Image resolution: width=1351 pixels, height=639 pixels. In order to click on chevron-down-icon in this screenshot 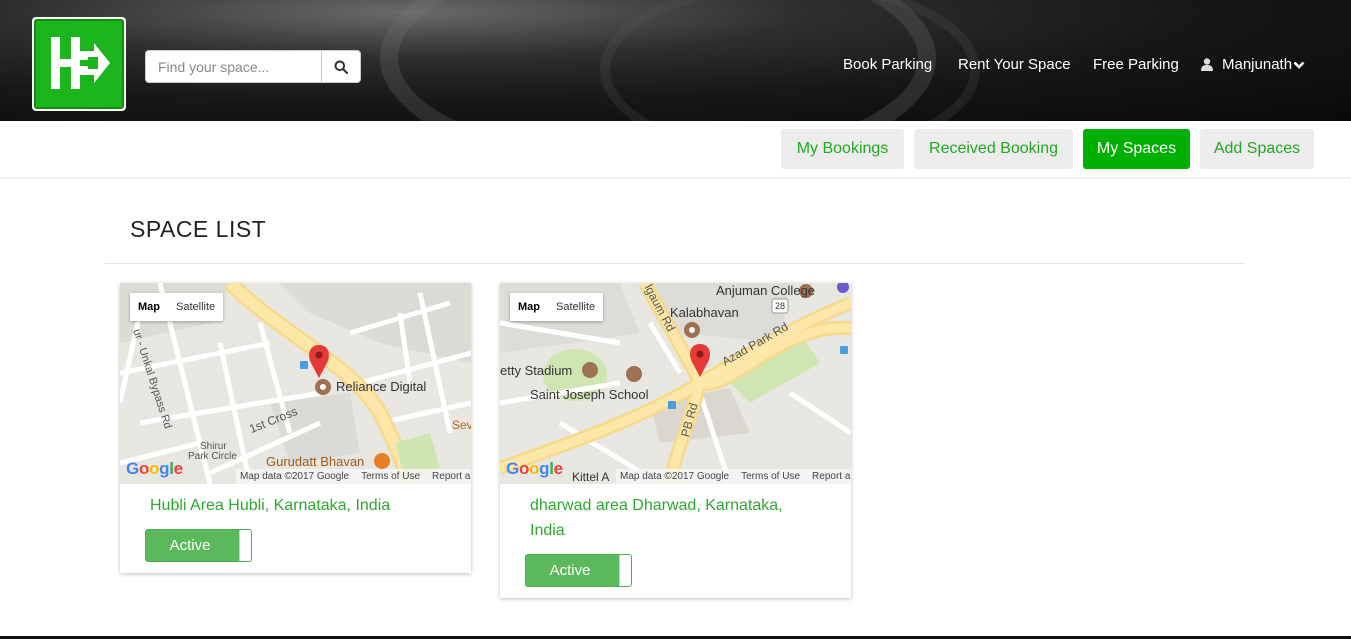, I will do `click(1299, 65)`.